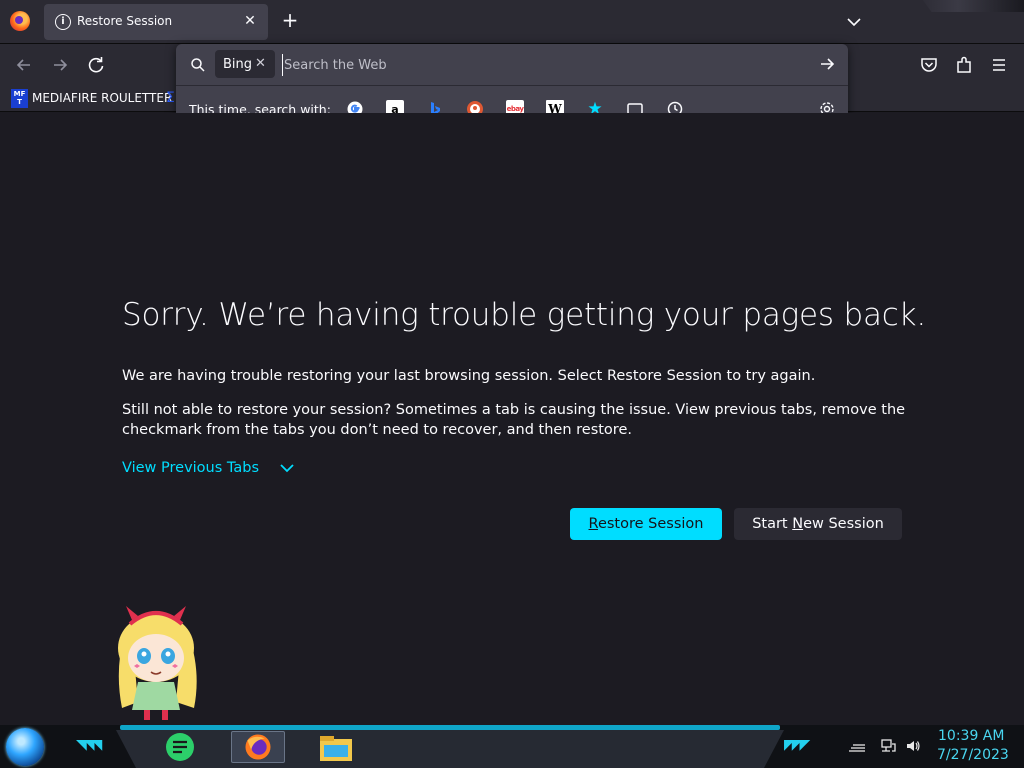 Image resolution: width=1024 pixels, height=768 pixels. Describe the element at coordinates (250, 21) in the screenshot. I see `close-tab-icon: ✕` at that location.